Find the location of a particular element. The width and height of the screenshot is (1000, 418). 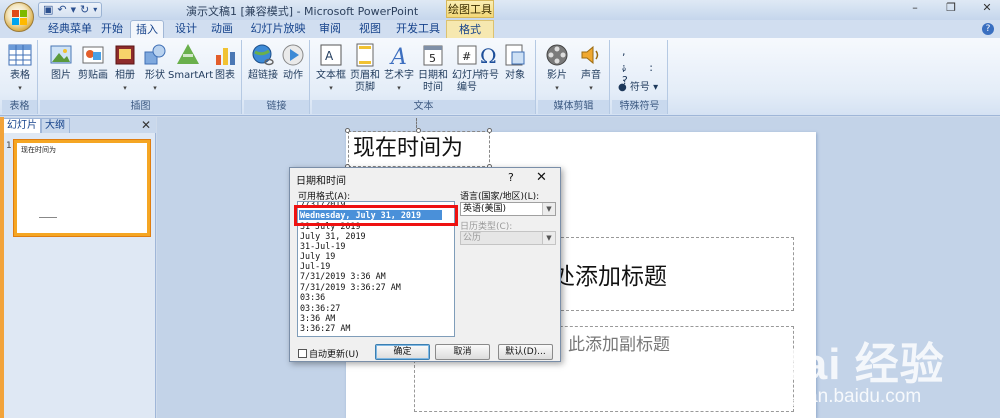

cancel-button: 取消 is located at coordinates (462, 352).